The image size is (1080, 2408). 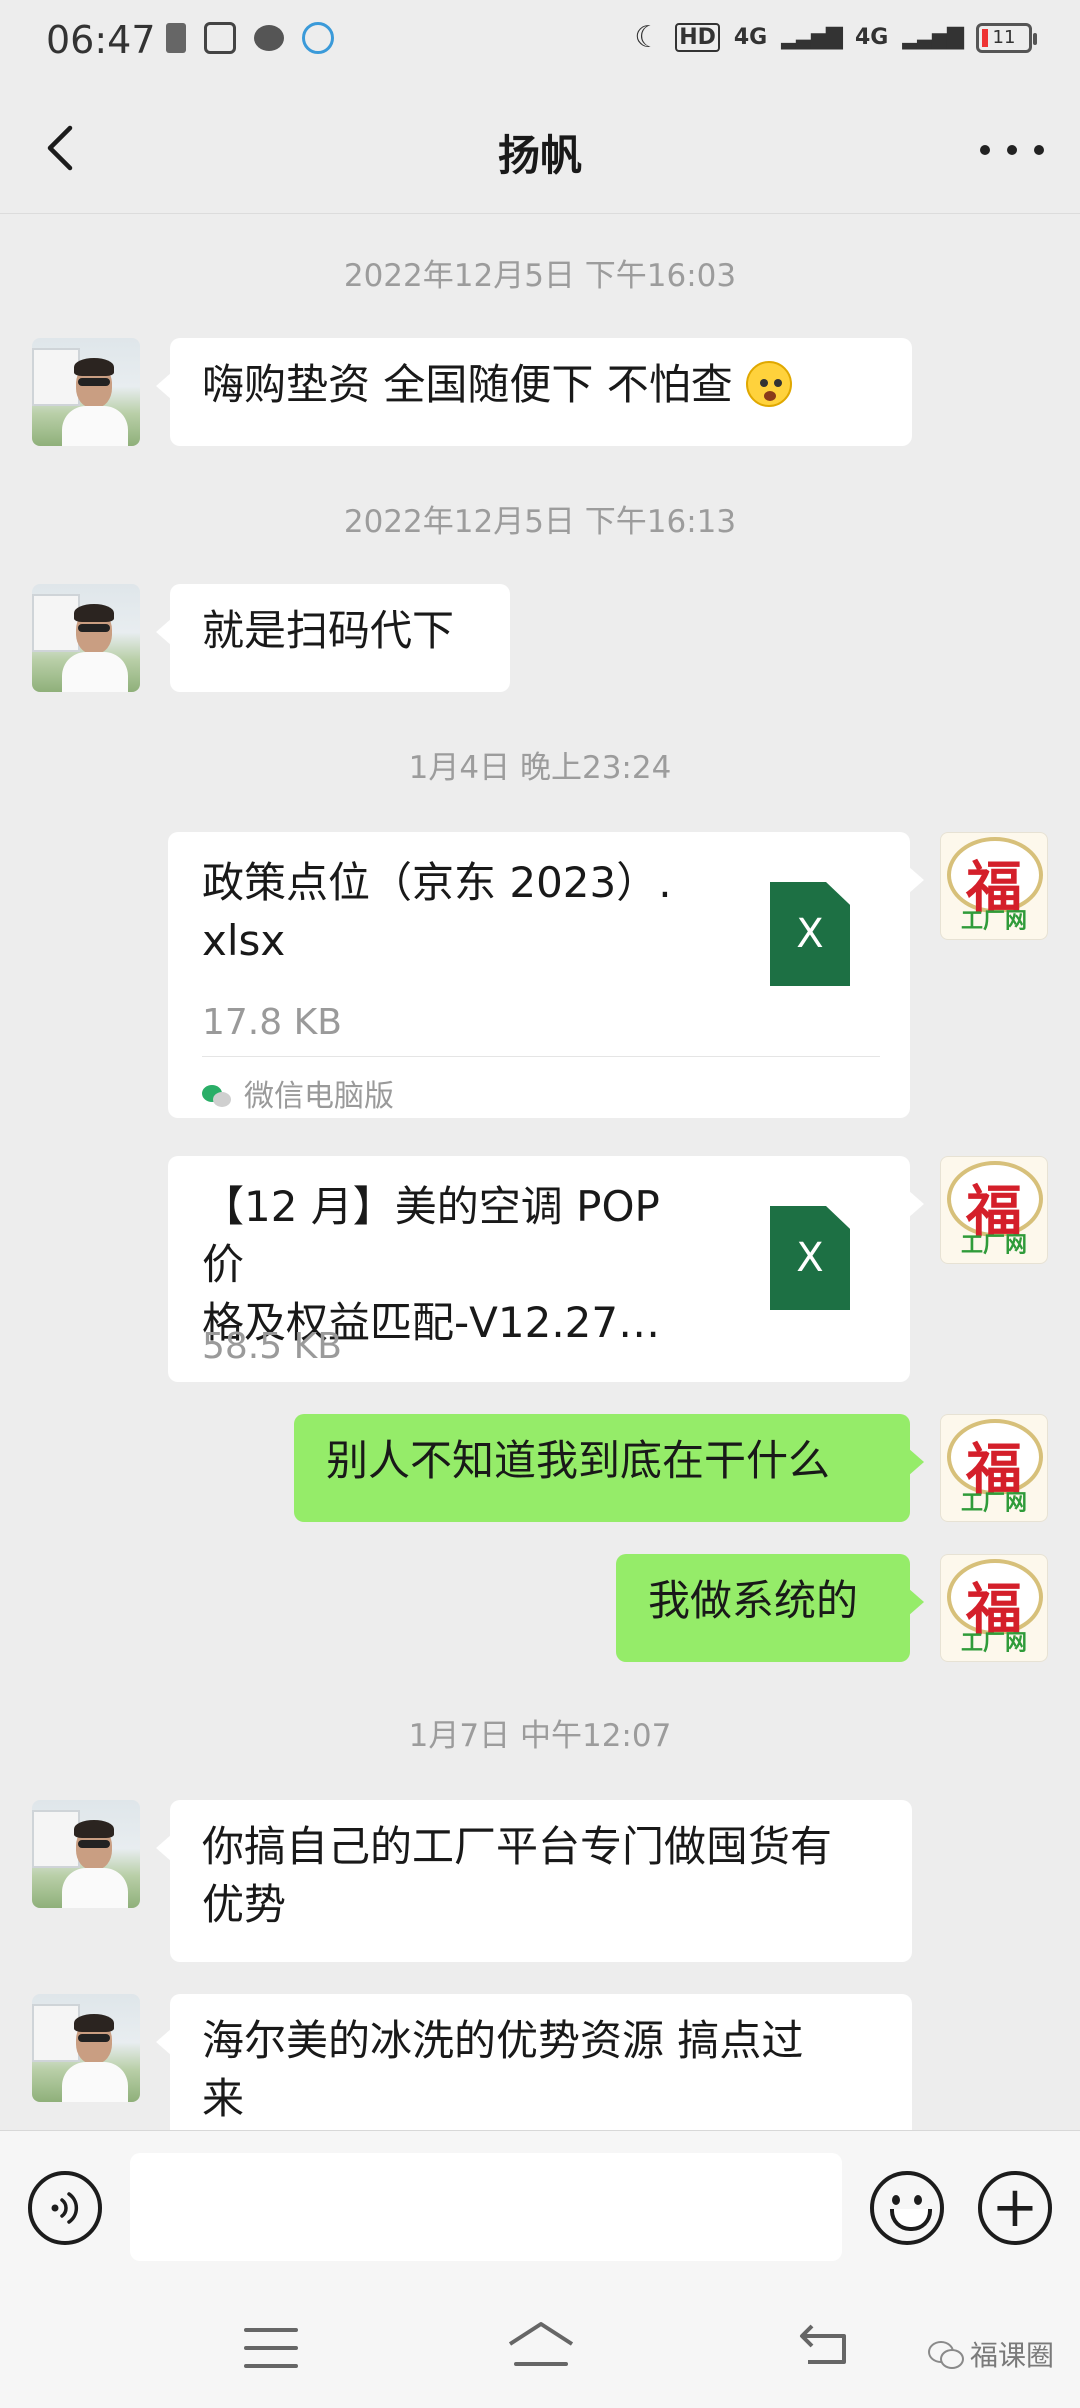 I want to click on file-message-bubble: 政策点位（京东 2023）. xlsx 17.8 KB X 微信电脑版, so click(x=546, y=975).